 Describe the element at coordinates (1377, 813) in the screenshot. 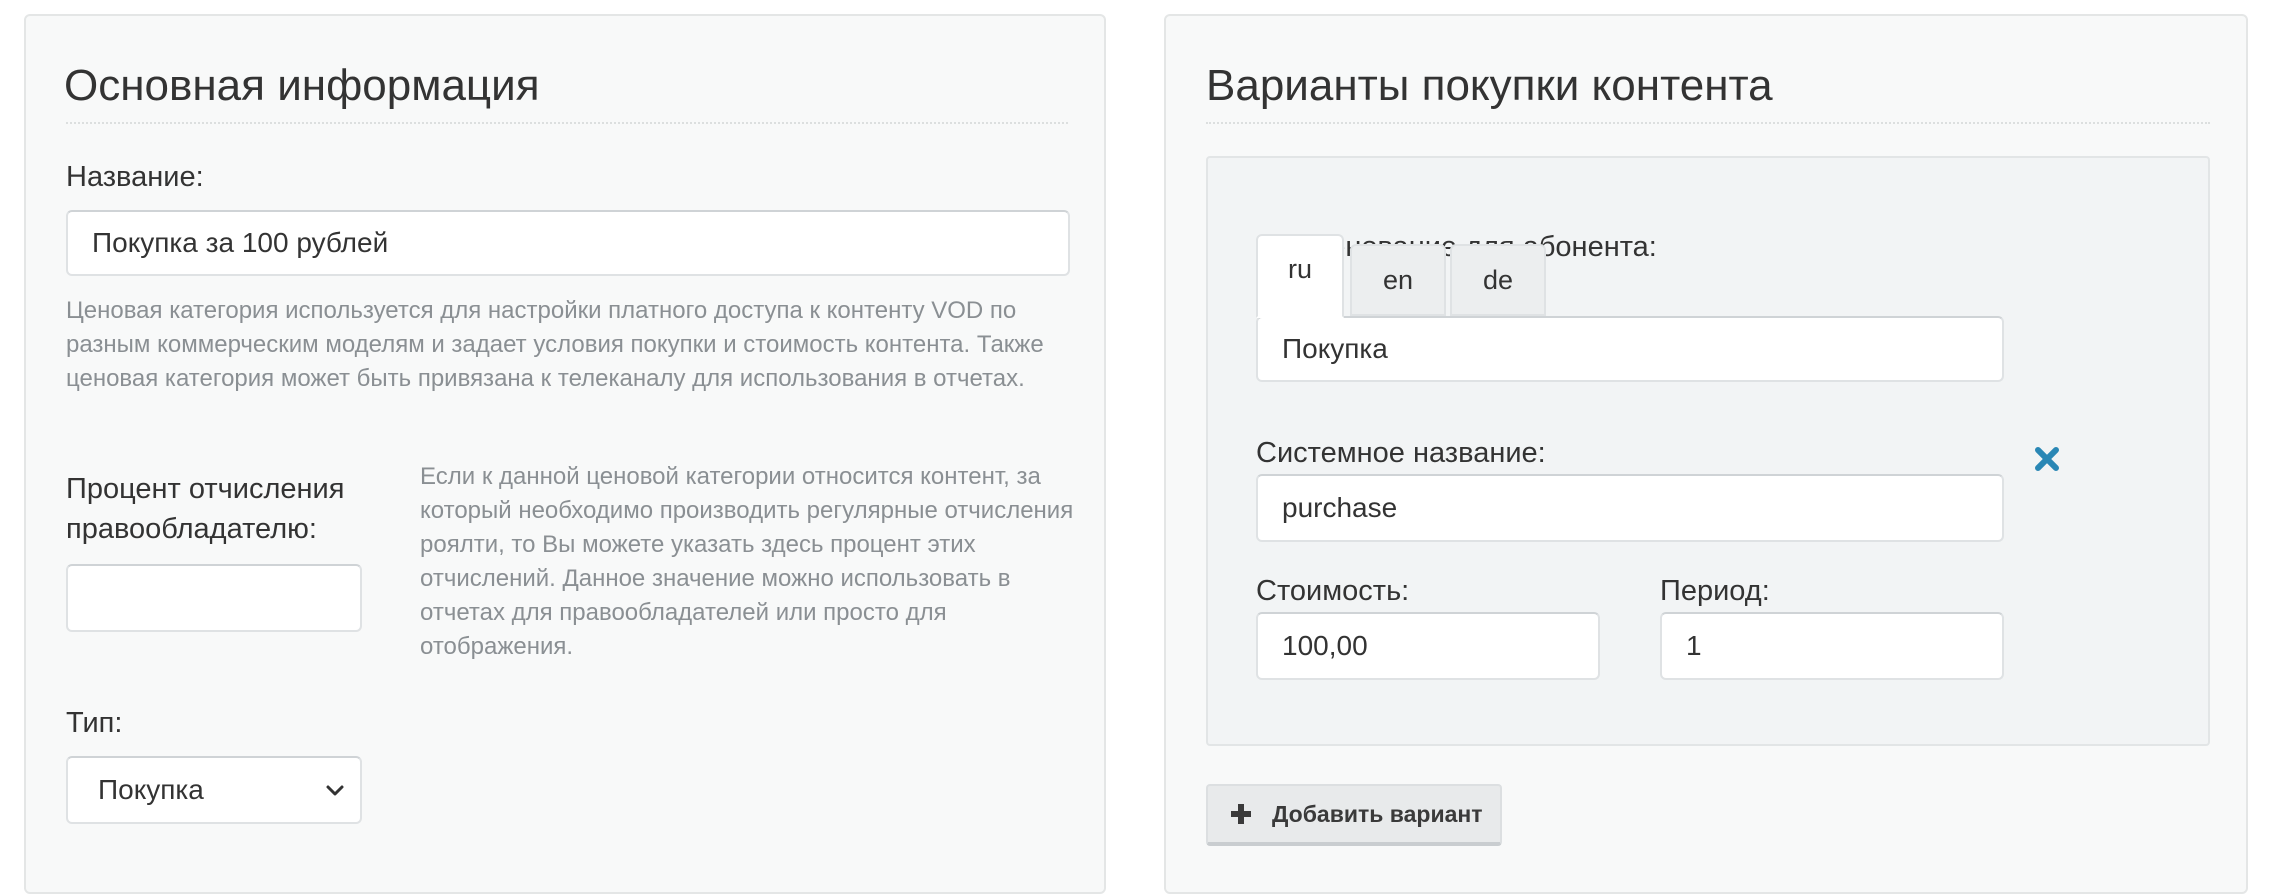

I see `add-variant-label: Добавить вариант` at that location.